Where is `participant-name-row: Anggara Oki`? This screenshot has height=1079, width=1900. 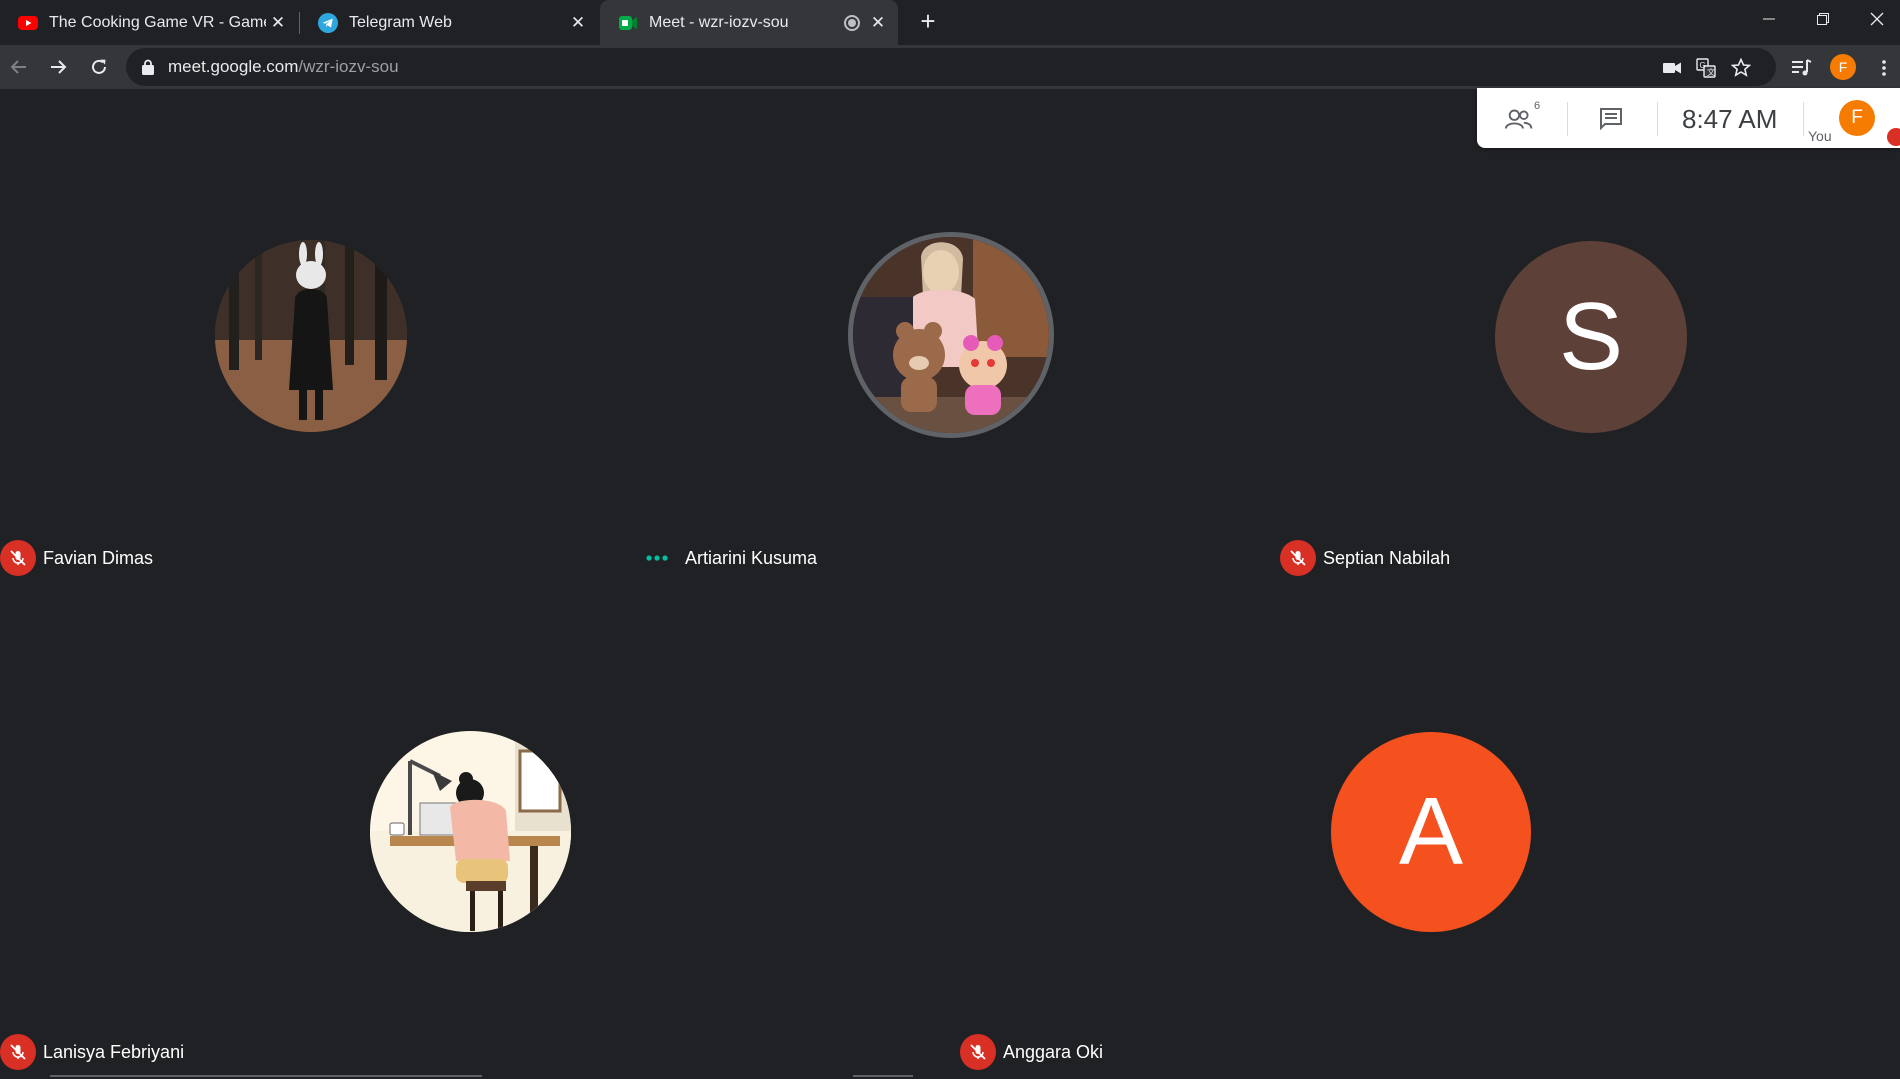
participant-name-row: Anggara Oki is located at coordinates (1031, 1052).